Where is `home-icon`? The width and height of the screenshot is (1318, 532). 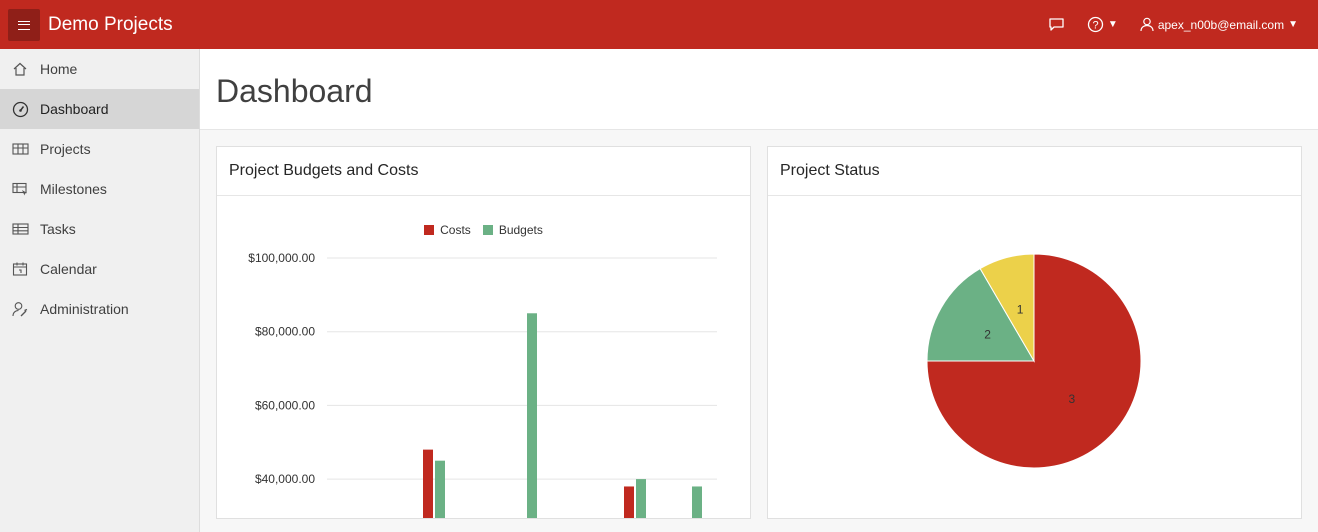 home-icon is located at coordinates (20, 69).